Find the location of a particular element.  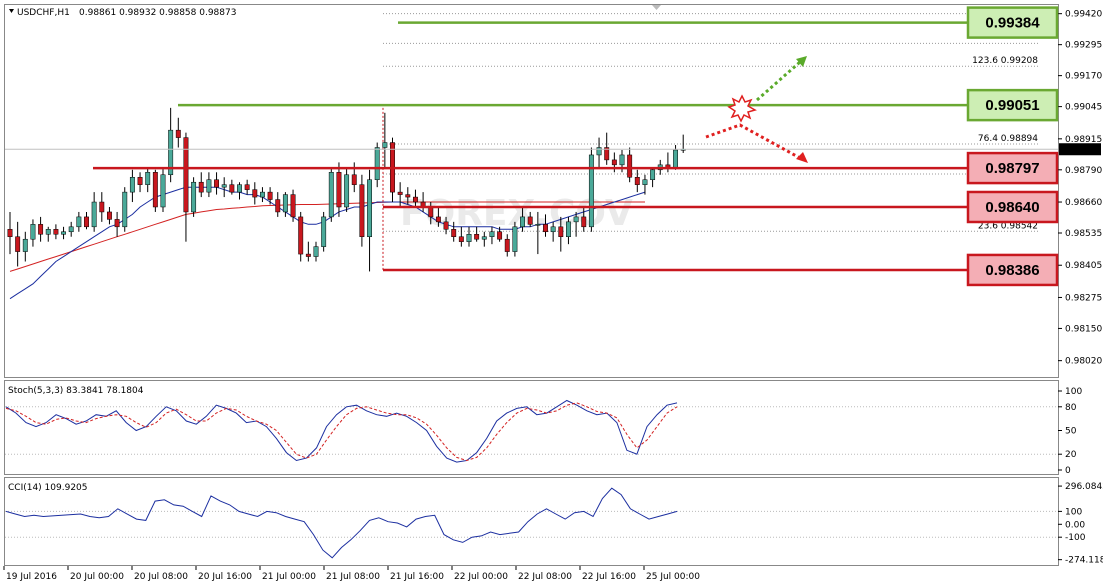

cci-tick-label: -100 is located at coordinates (1075, 538).